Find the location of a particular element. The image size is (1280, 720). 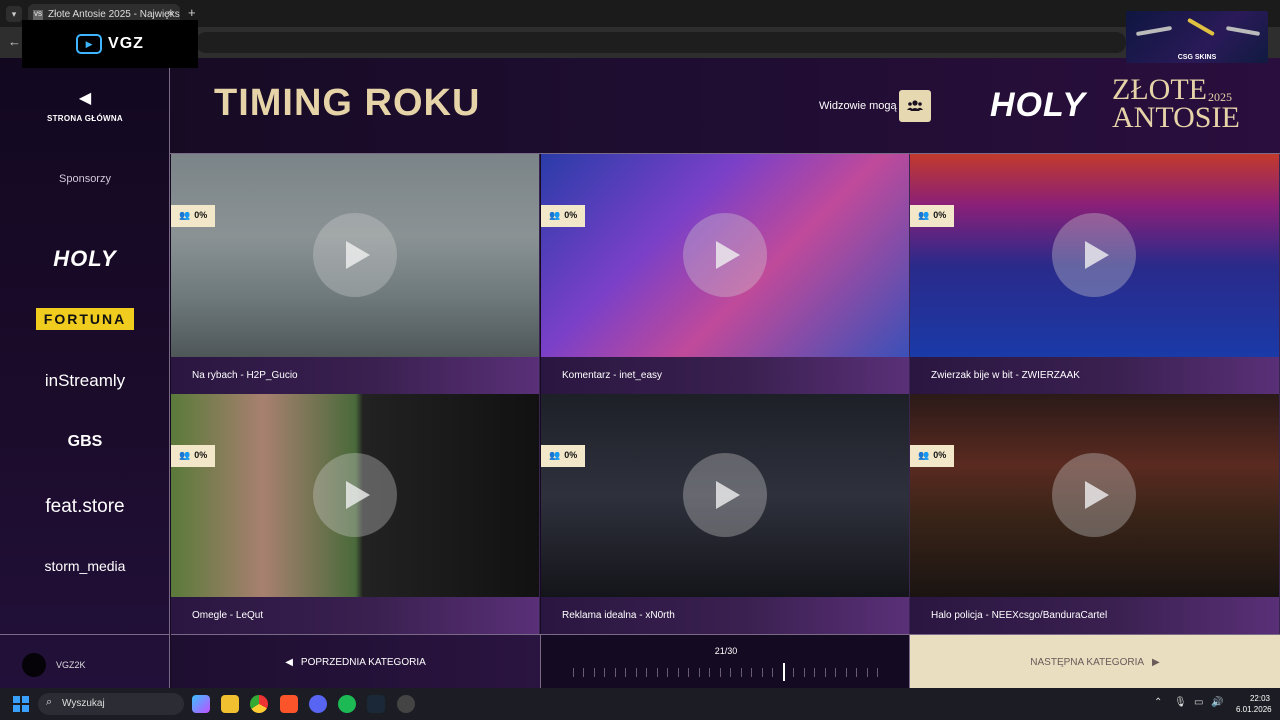

sponsor-fortuna-label: FORTUNA is located at coordinates (85, 319).